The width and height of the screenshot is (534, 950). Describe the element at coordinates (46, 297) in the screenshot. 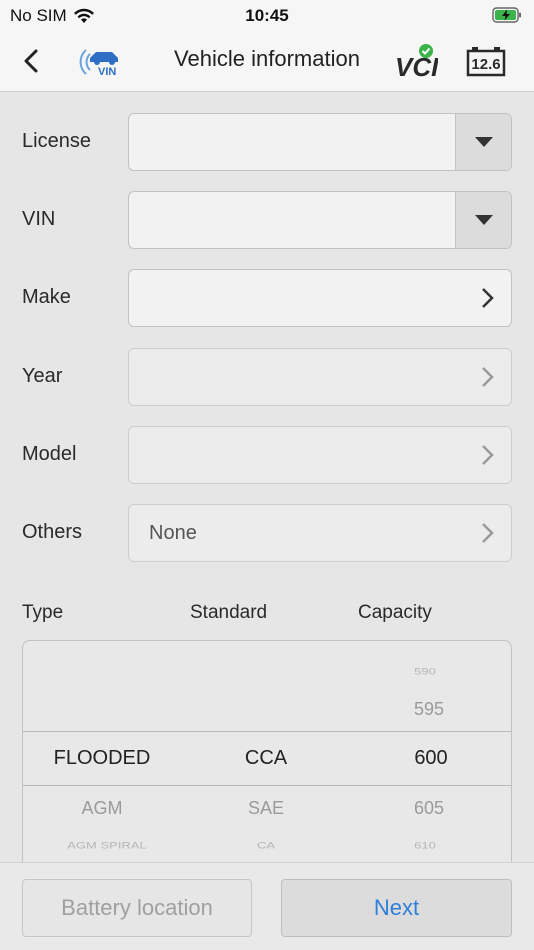

I see `make-label: Make` at that location.